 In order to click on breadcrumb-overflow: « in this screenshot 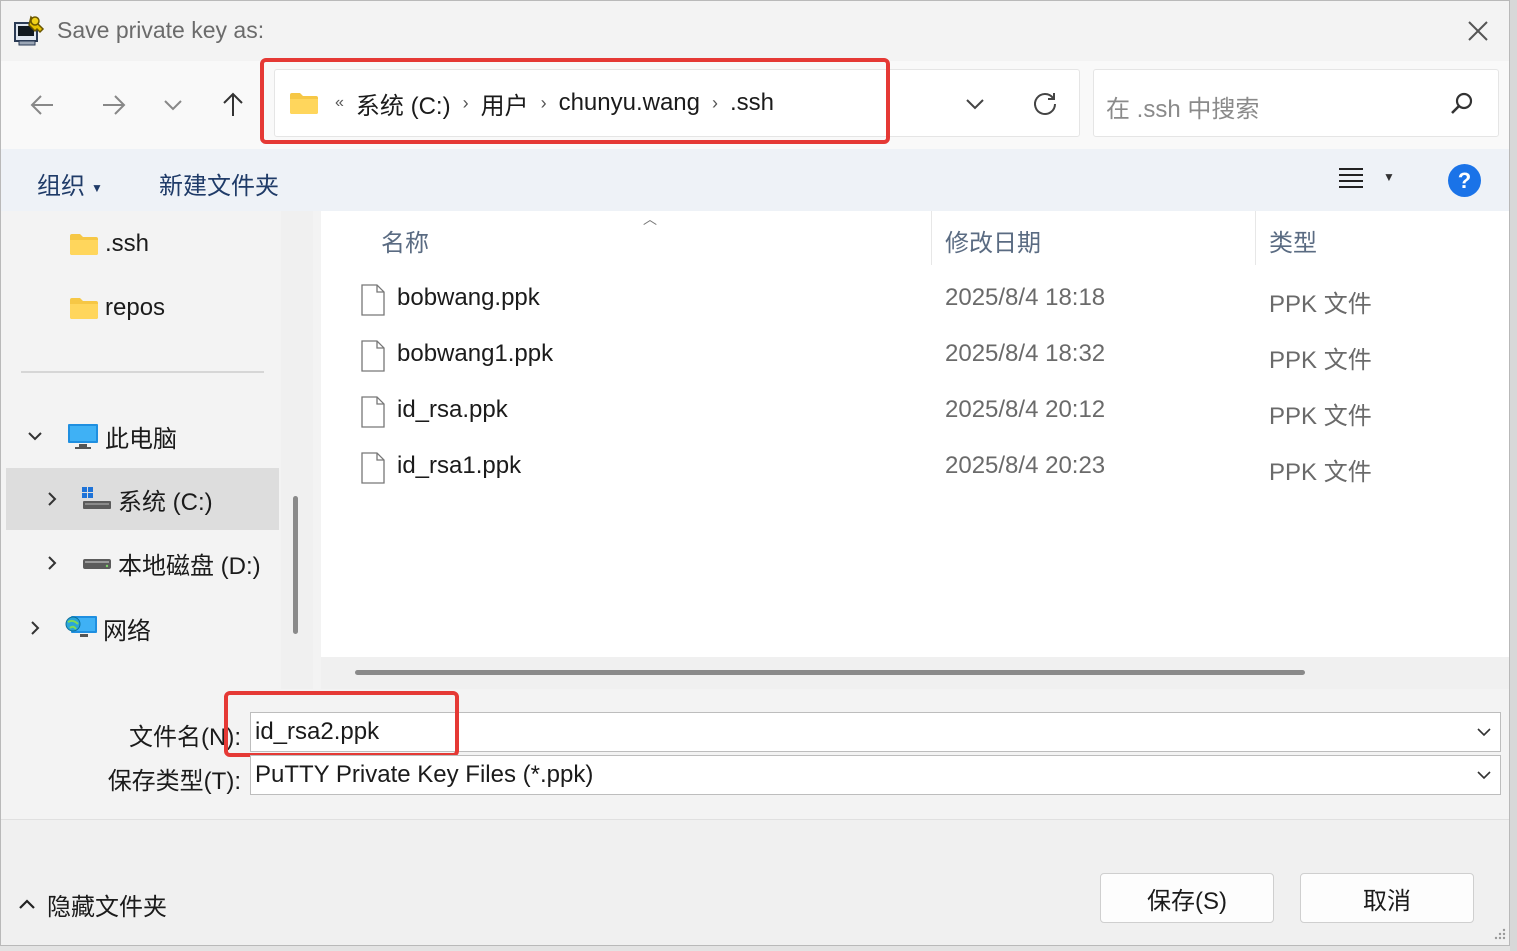, I will do `click(338, 103)`.